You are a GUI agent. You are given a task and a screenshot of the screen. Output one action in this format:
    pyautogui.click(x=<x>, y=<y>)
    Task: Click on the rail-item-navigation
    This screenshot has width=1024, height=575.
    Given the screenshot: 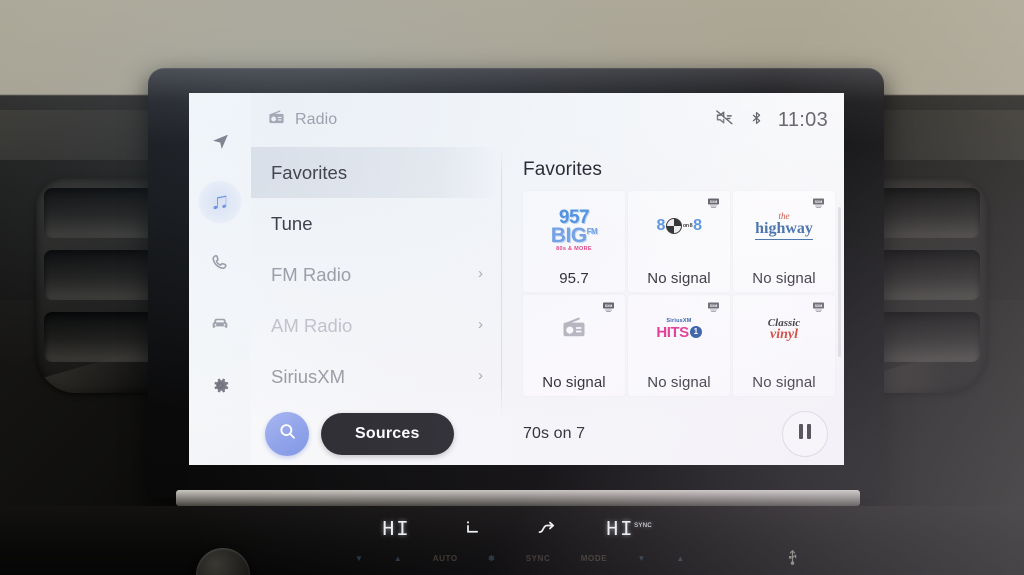 What is the action you would take?
    pyautogui.click(x=220, y=141)
    